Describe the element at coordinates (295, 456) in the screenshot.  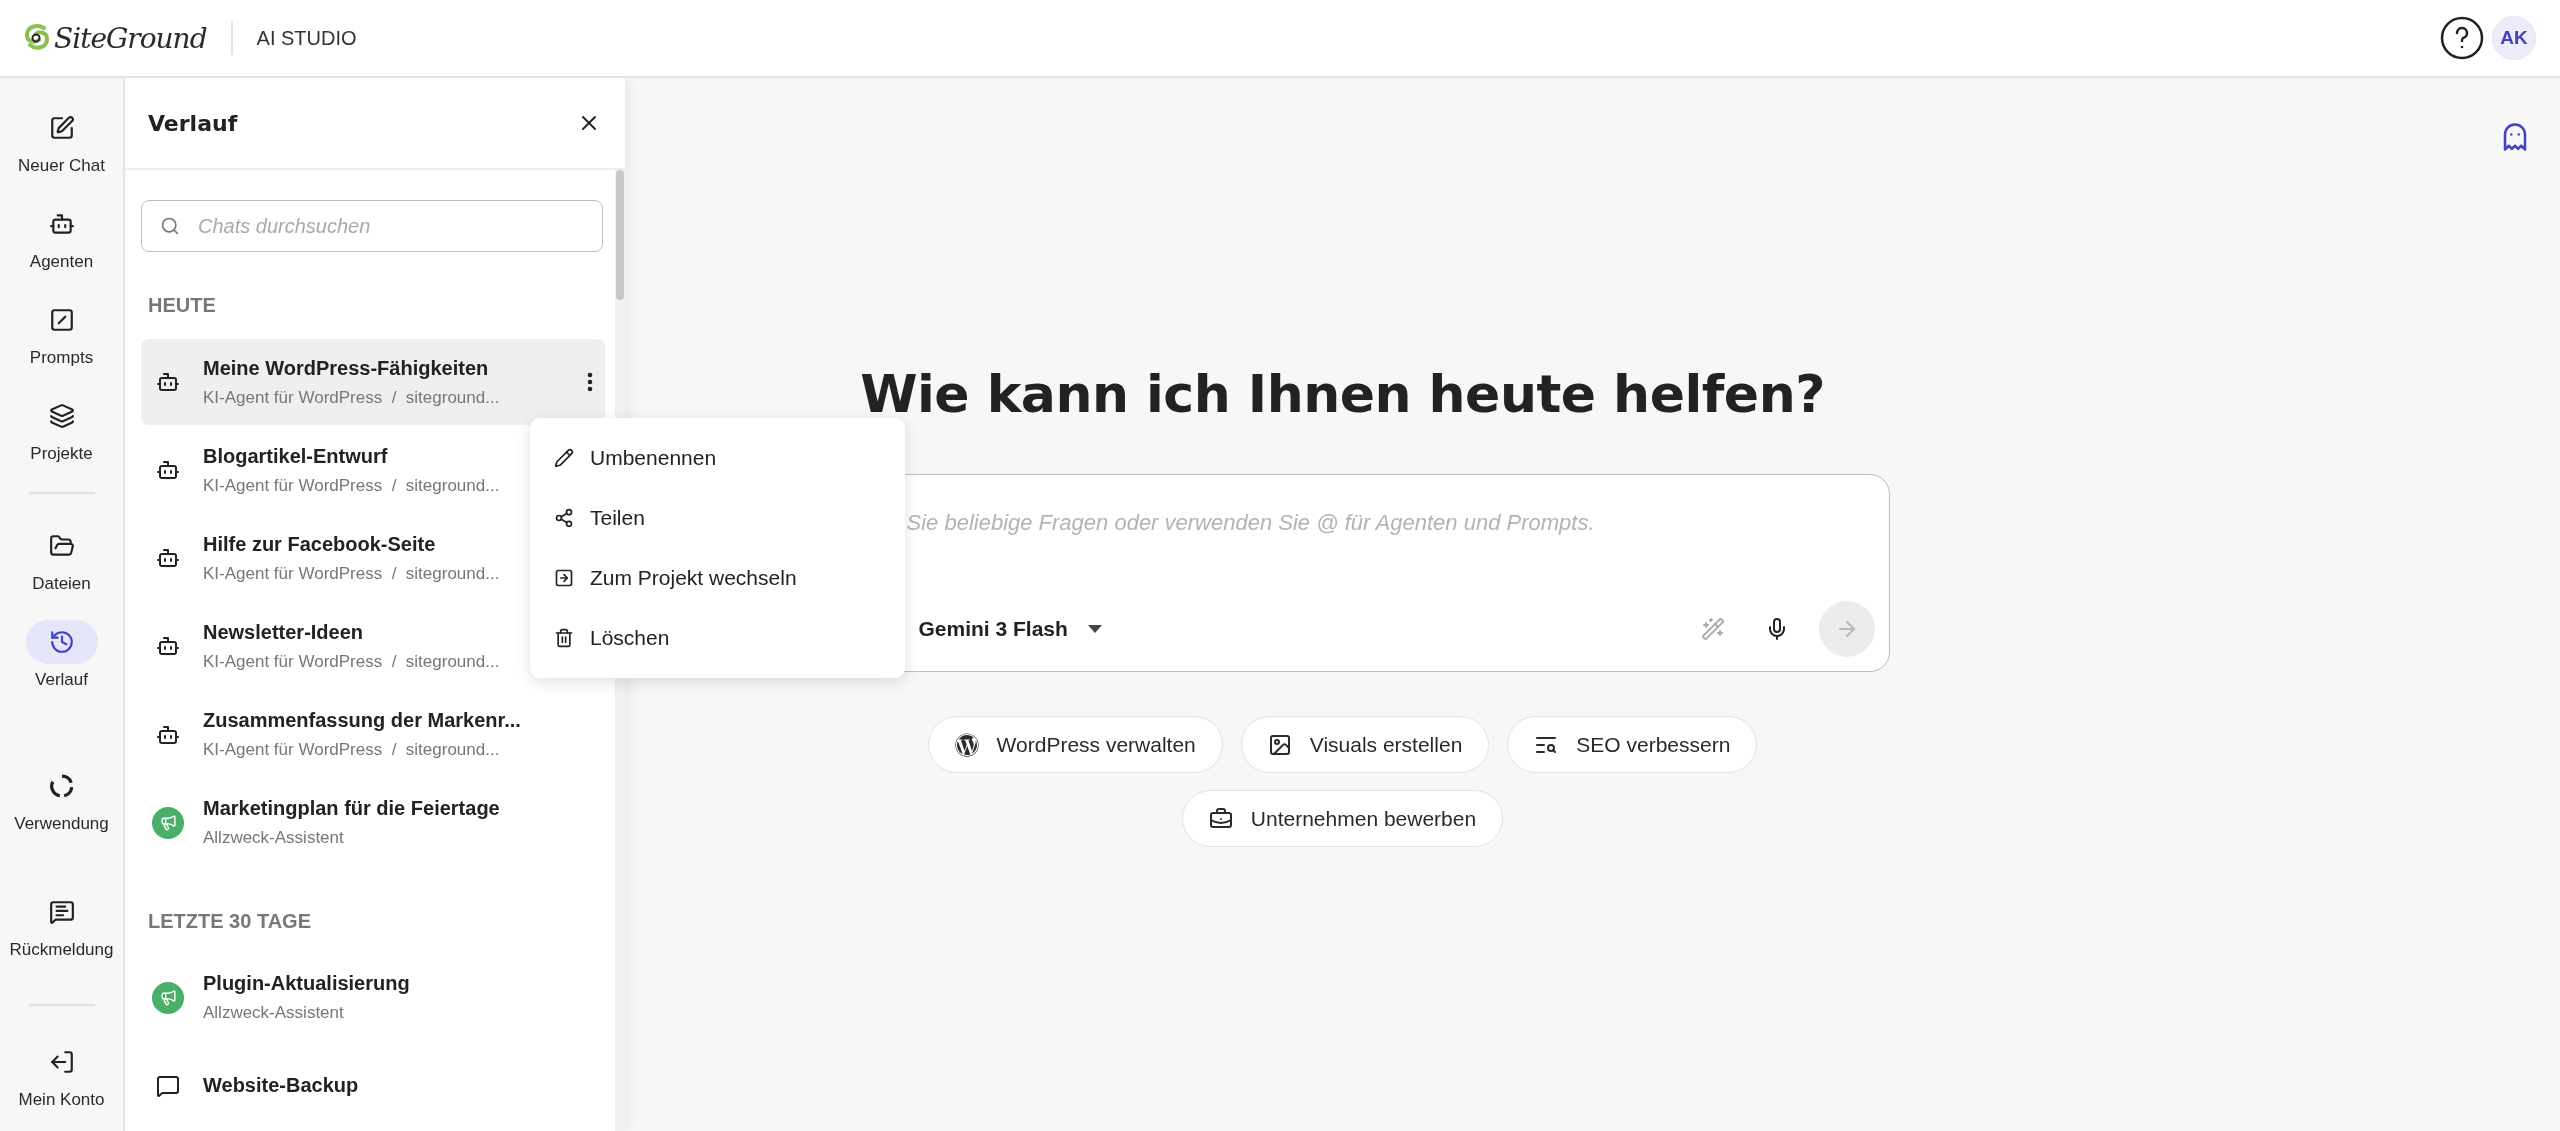
I see `chat-title: Blogartikel-Entwurf` at that location.